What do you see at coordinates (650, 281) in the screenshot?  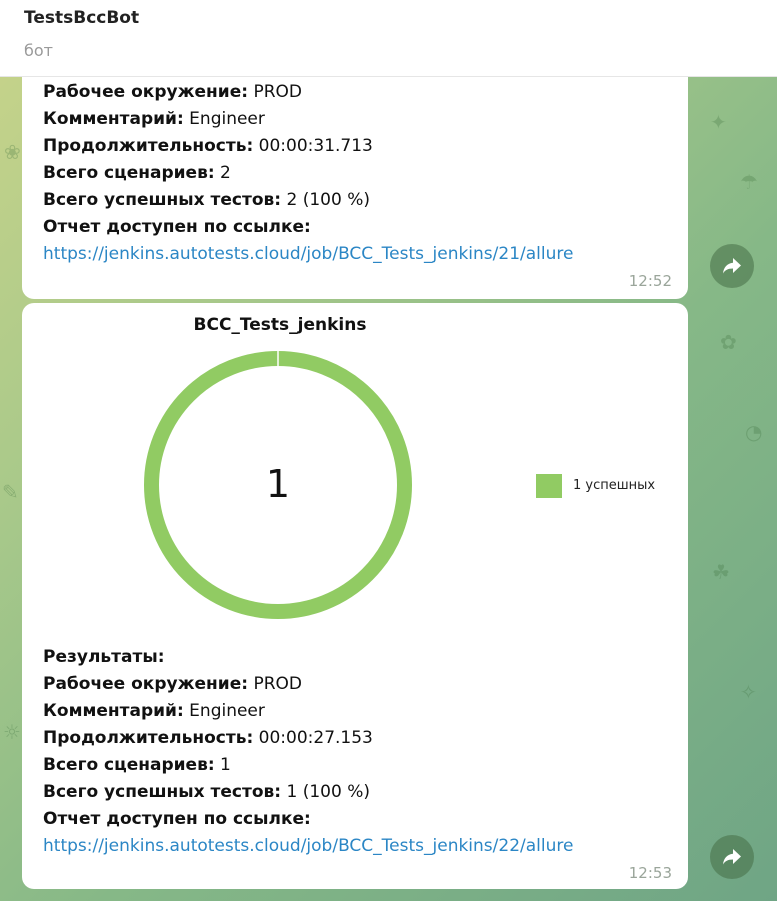 I see `message-time: 12:52` at bounding box center [650, 281].